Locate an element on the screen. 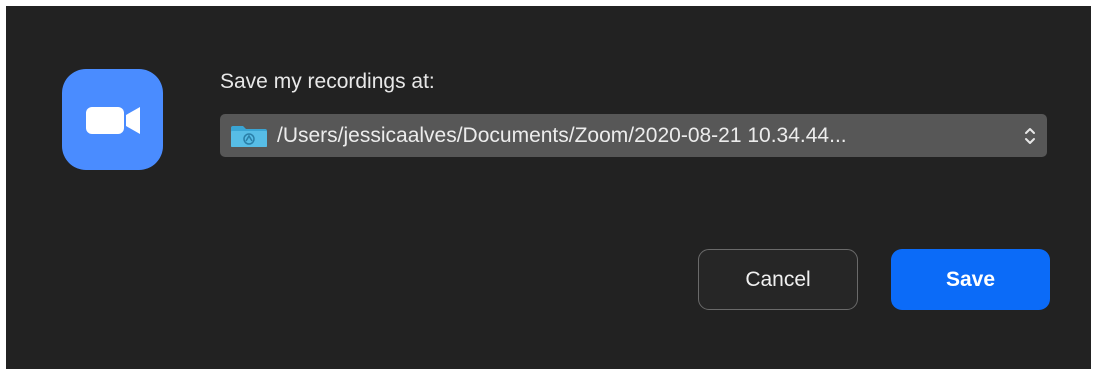 The height and width of the screenshot is (374, 1097). save-button: Save is located at coordinates (970, 279).